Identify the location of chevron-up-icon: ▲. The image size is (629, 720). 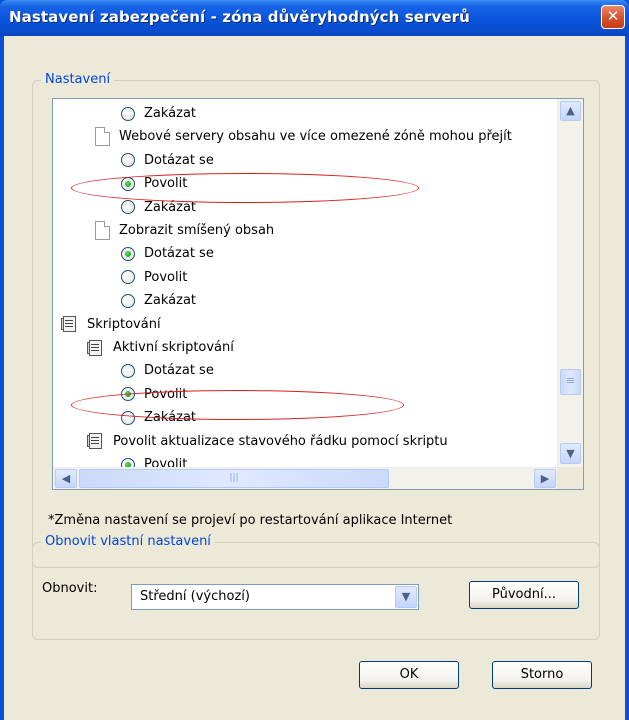
(570, 110).